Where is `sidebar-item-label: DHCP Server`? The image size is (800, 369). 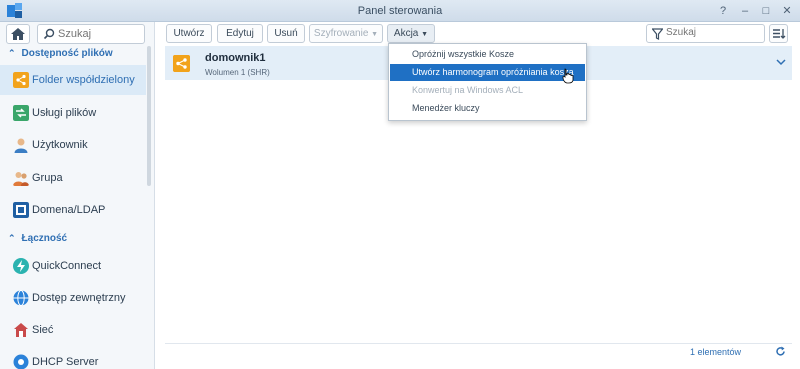
sidebar-item-label: DHCP Server is located at coordinates (65, 362).